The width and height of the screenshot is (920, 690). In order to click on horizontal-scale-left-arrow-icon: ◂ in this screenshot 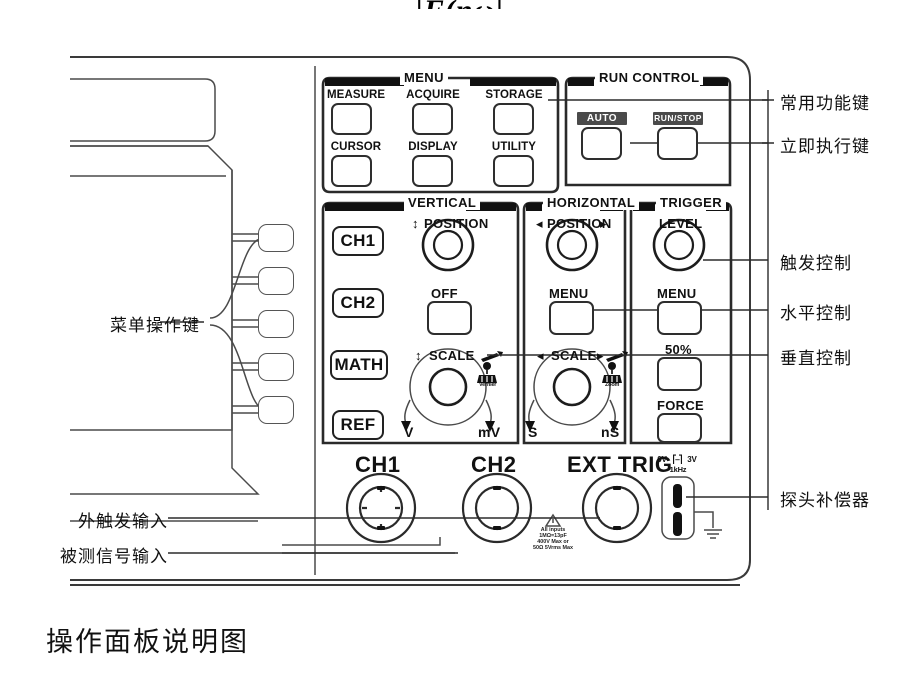, I will do `click(540, 355)`.